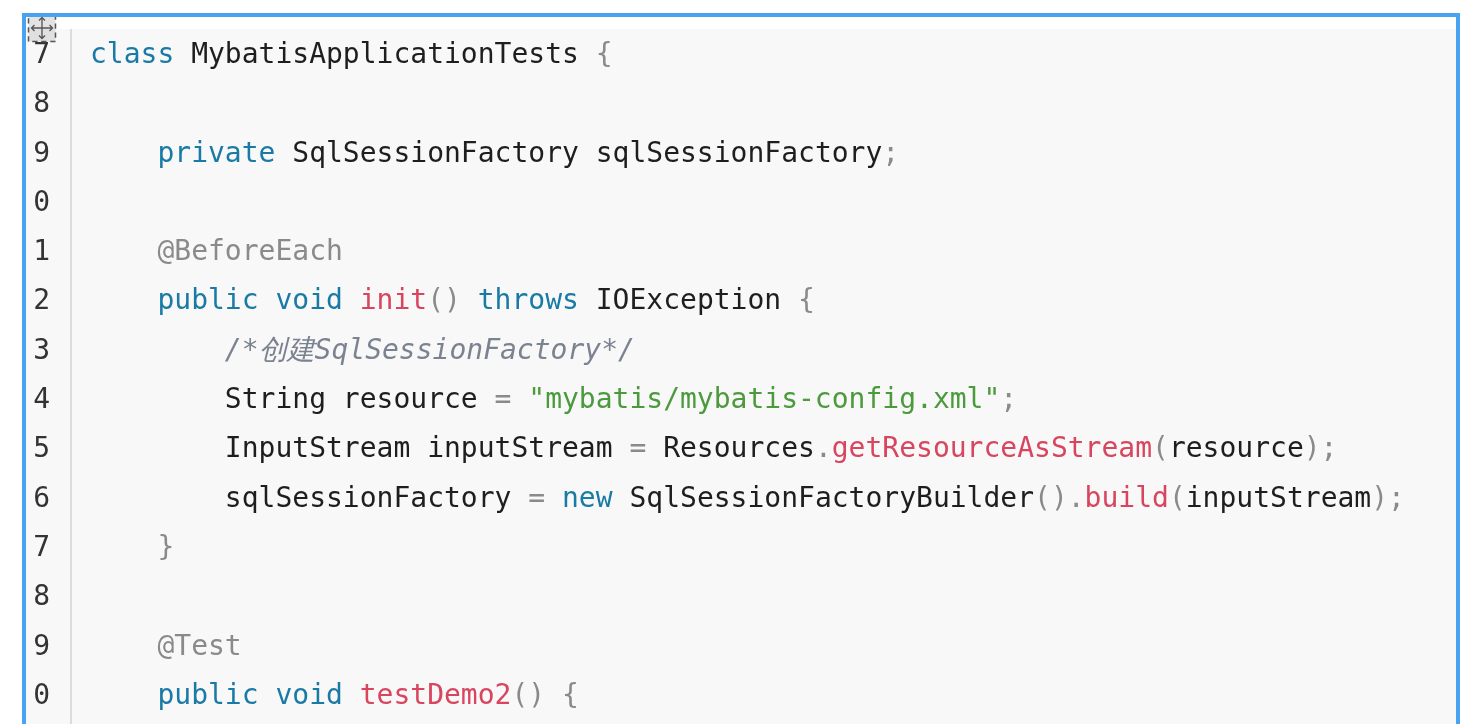 The width and height of the screenshot is (1474, 724). What do you see at coordinates (351, 399) in the screenshot?
I see `code-text: String resource` at bounding box center [351, 399].